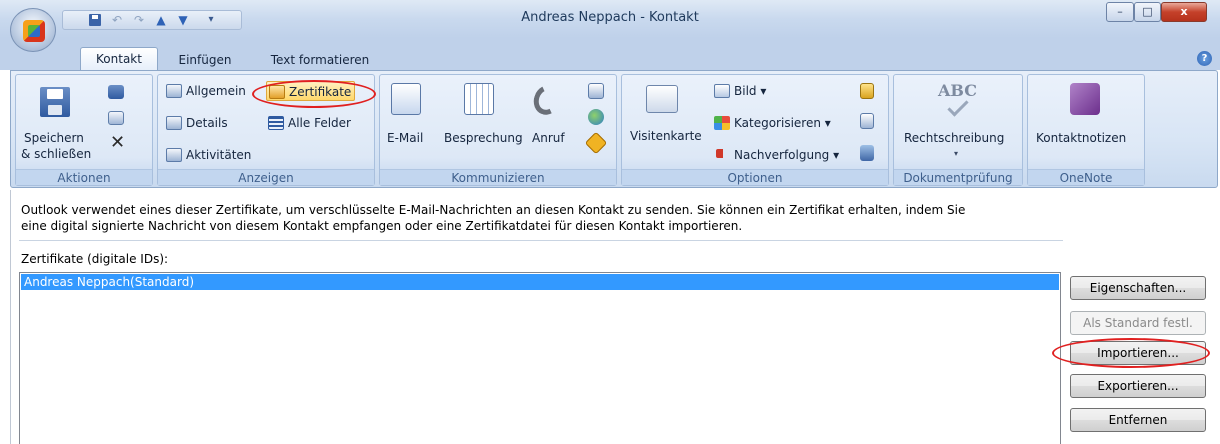 The height and width of the screenshot is (444, 1220). Describe the element at coordinates (498, 177) in the screenshot. I see `group-label-kommunizieren: Kommunizieren` at that location.